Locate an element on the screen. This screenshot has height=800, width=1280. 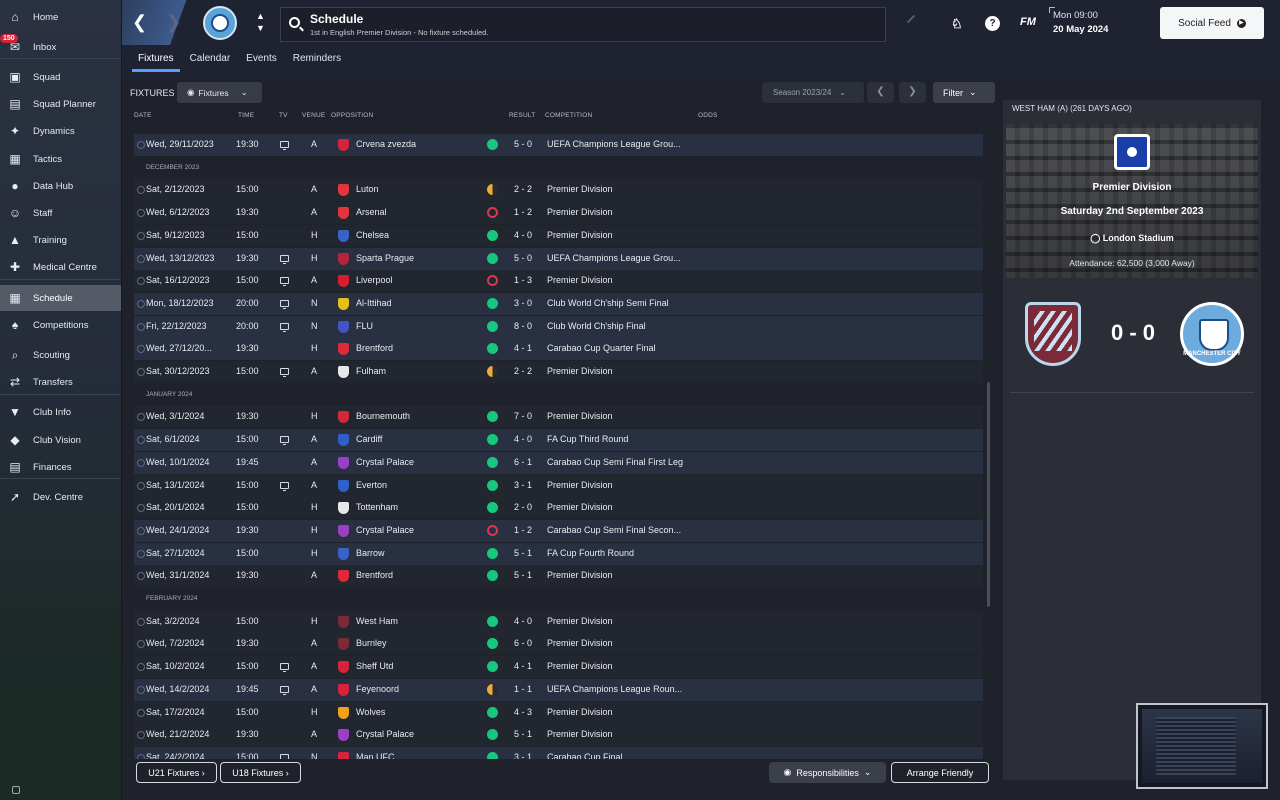
col-venue: VENUE is located at coordinates (313, 115).